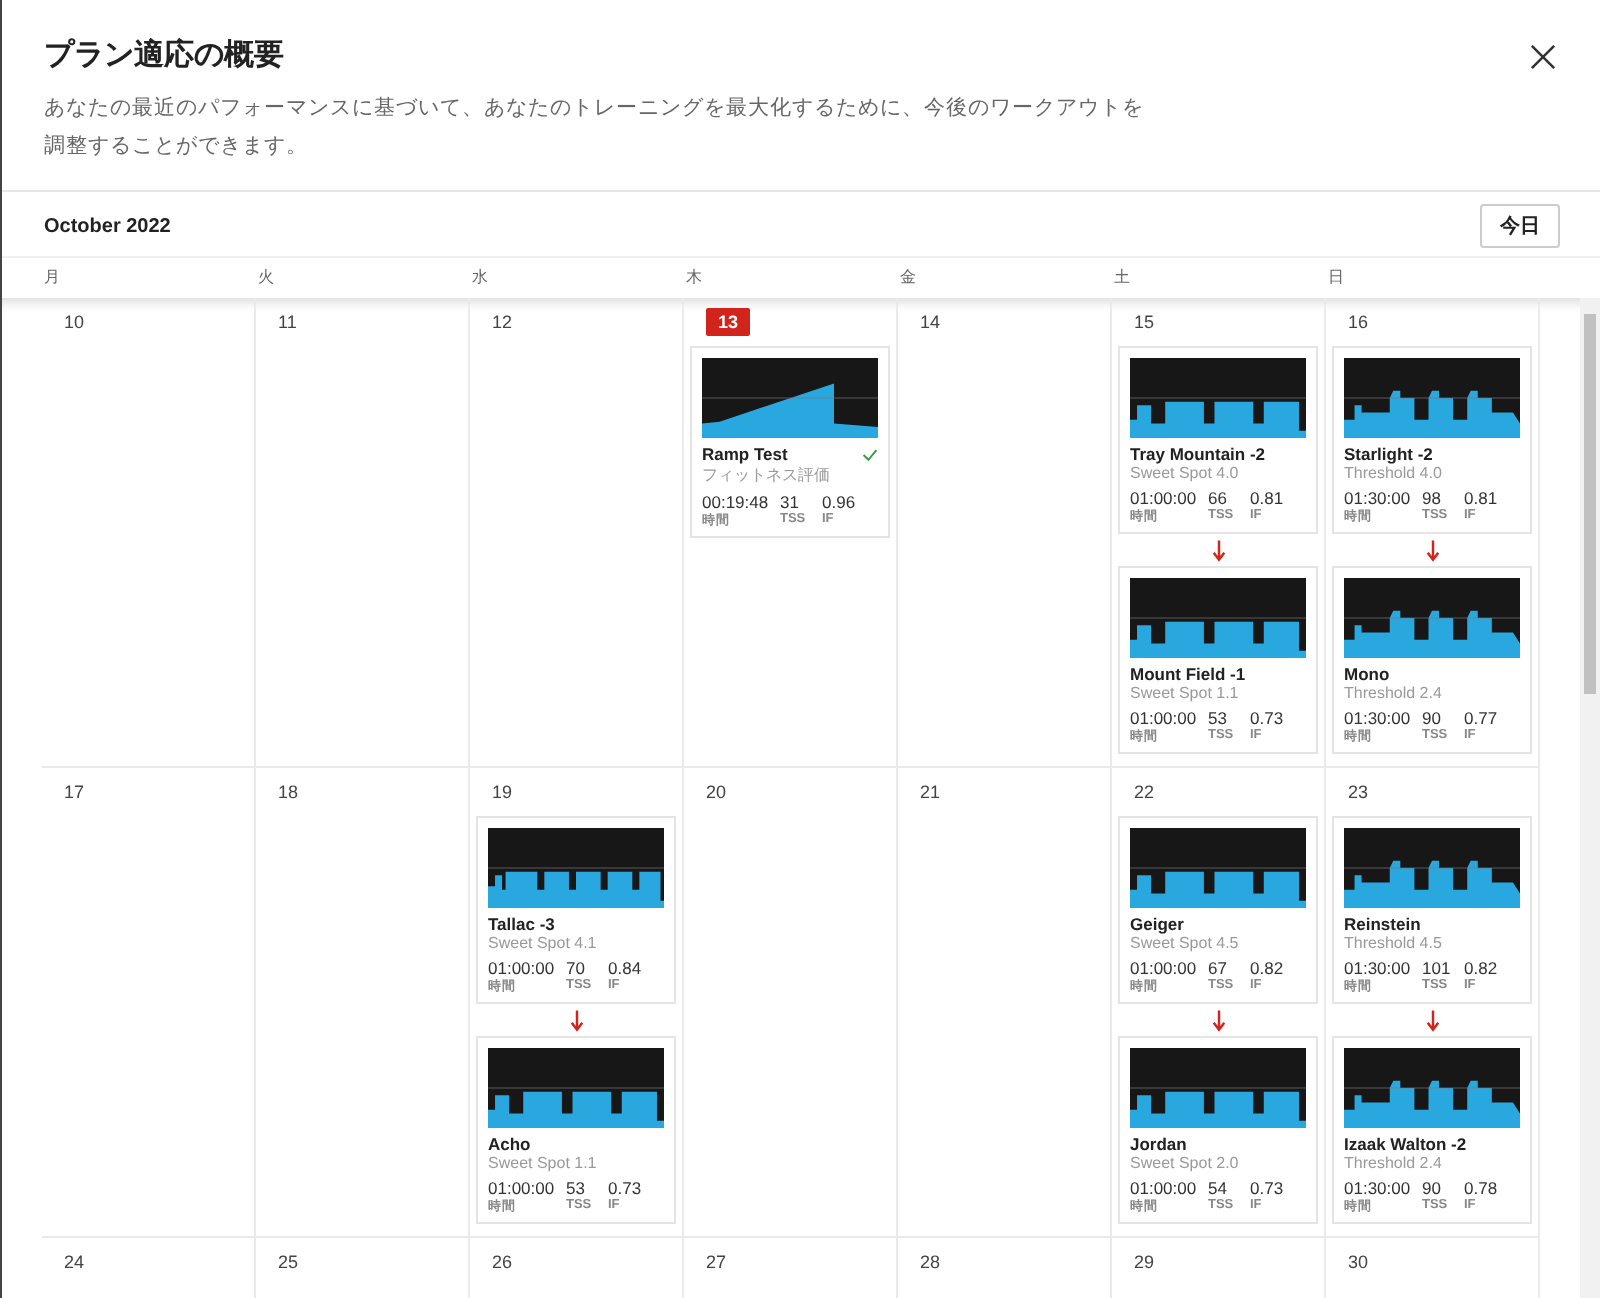  I want to click on stat-value: 0.84, so click(625, 968).